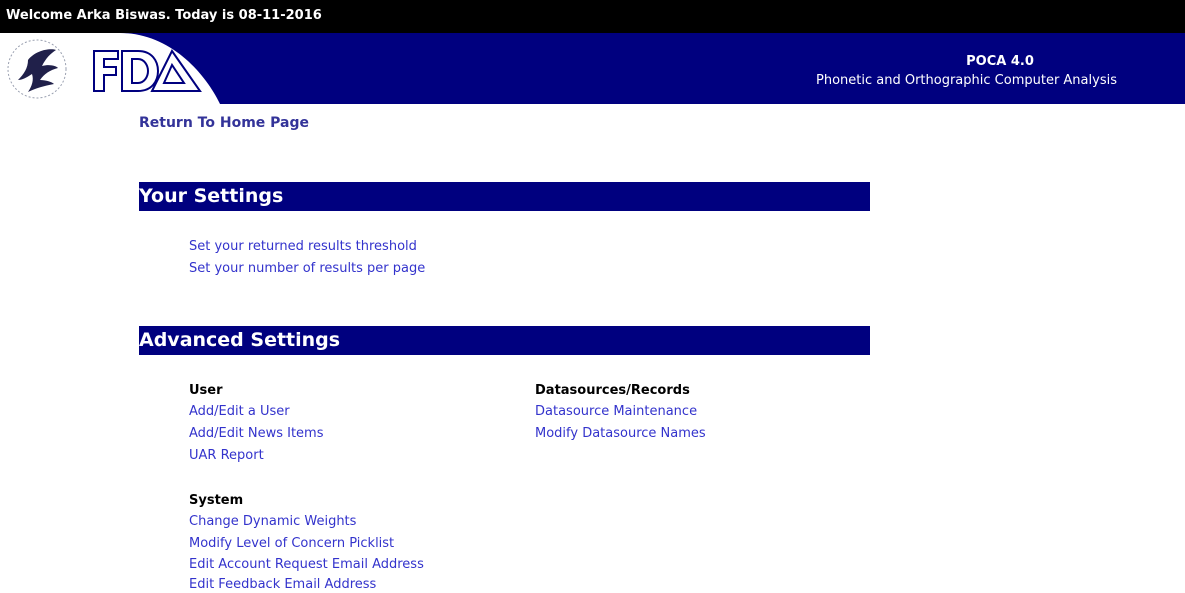 The height and width of the screenshot is (593, 1185). What do you see at coordinates (226, 456) in the screenshot?
I see `uar-report-link: UAR Report` at bounding box center [226, 456].